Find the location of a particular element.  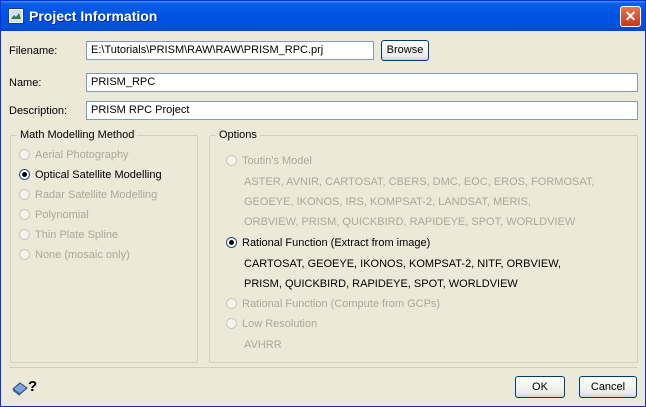

radio-label: Rational Function (Extract from image) is located at coordinates (336, 243).